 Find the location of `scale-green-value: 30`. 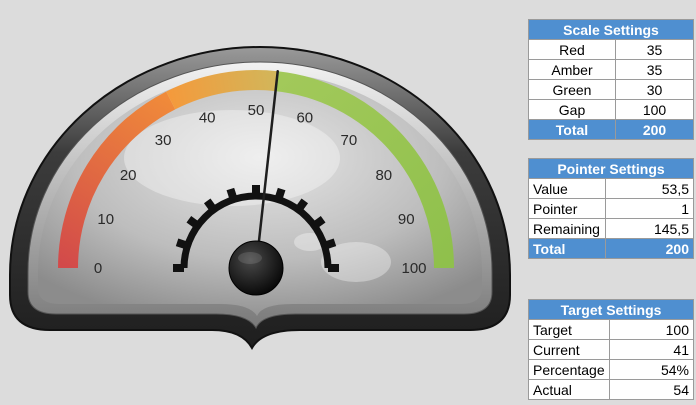

scale-green-value: 30 is located at coordinates (654, 89).